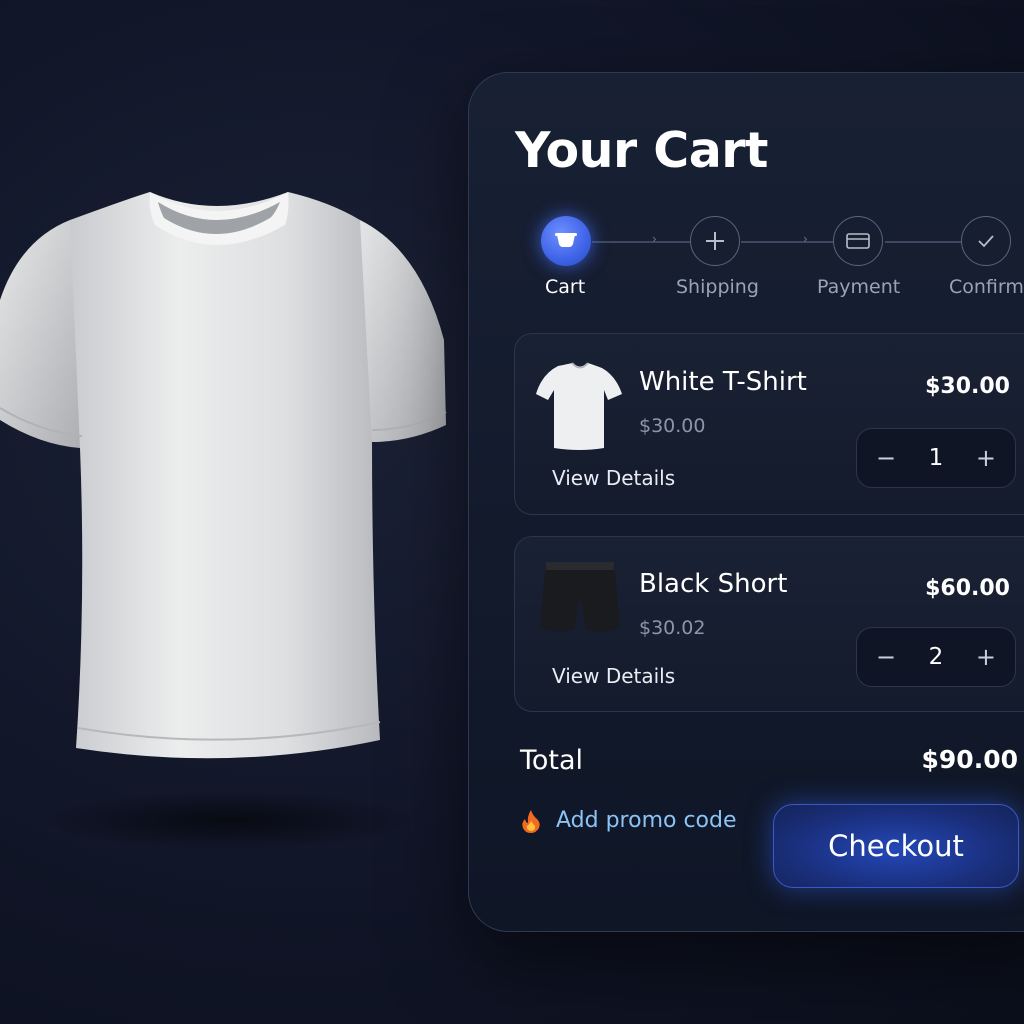 The image size is (1024, 1024). What do you see at coordinates (717, 287) in the screenshot?
I see `step-shipping-label: Shipping` at bounding box center [717, 287].